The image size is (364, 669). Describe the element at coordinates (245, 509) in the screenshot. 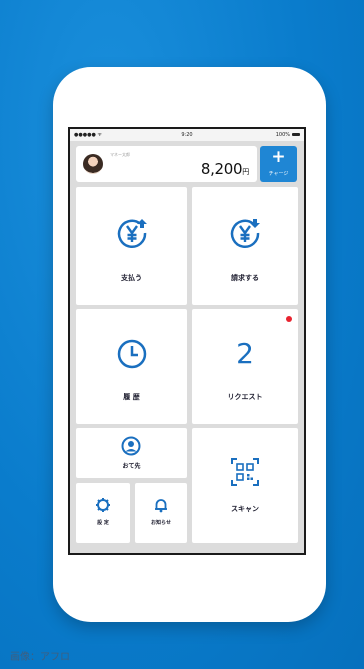

I see `scan-label: スキャン` at that location.